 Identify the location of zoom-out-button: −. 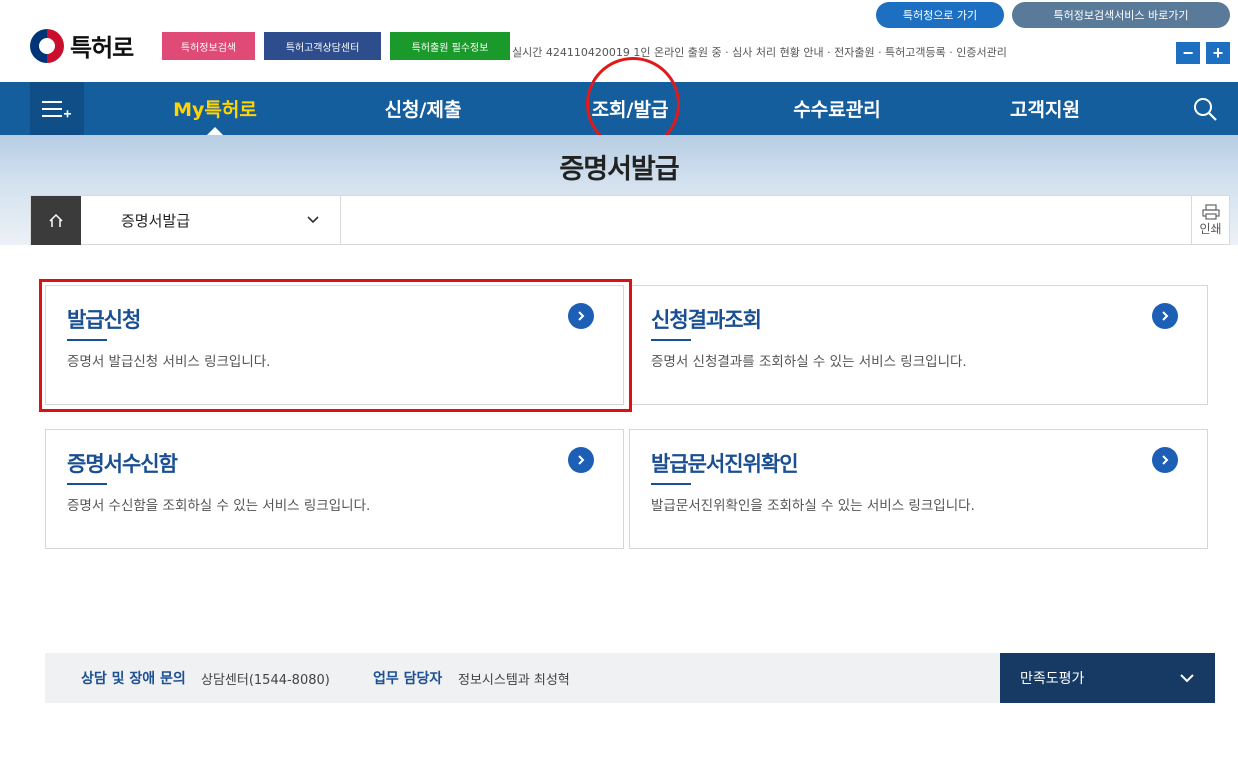
(1188, 53).